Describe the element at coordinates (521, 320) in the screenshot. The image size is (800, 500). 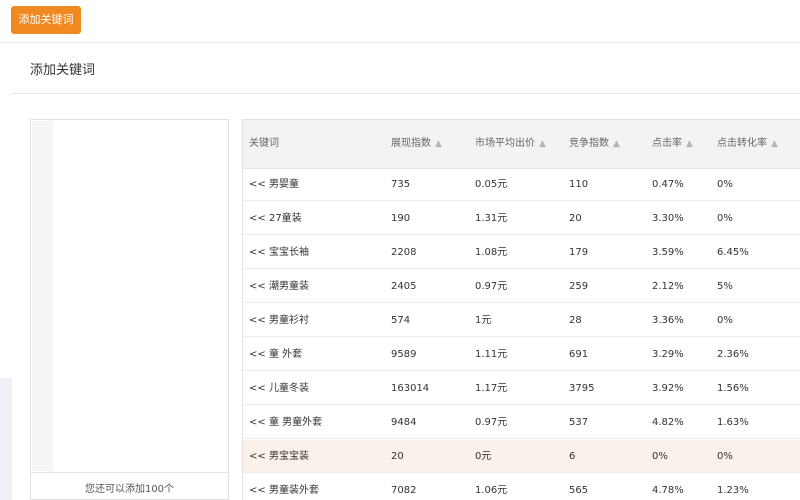
I see `table-row: << 男童衫衬 574 1元 28 3.36% 0%` at that location.